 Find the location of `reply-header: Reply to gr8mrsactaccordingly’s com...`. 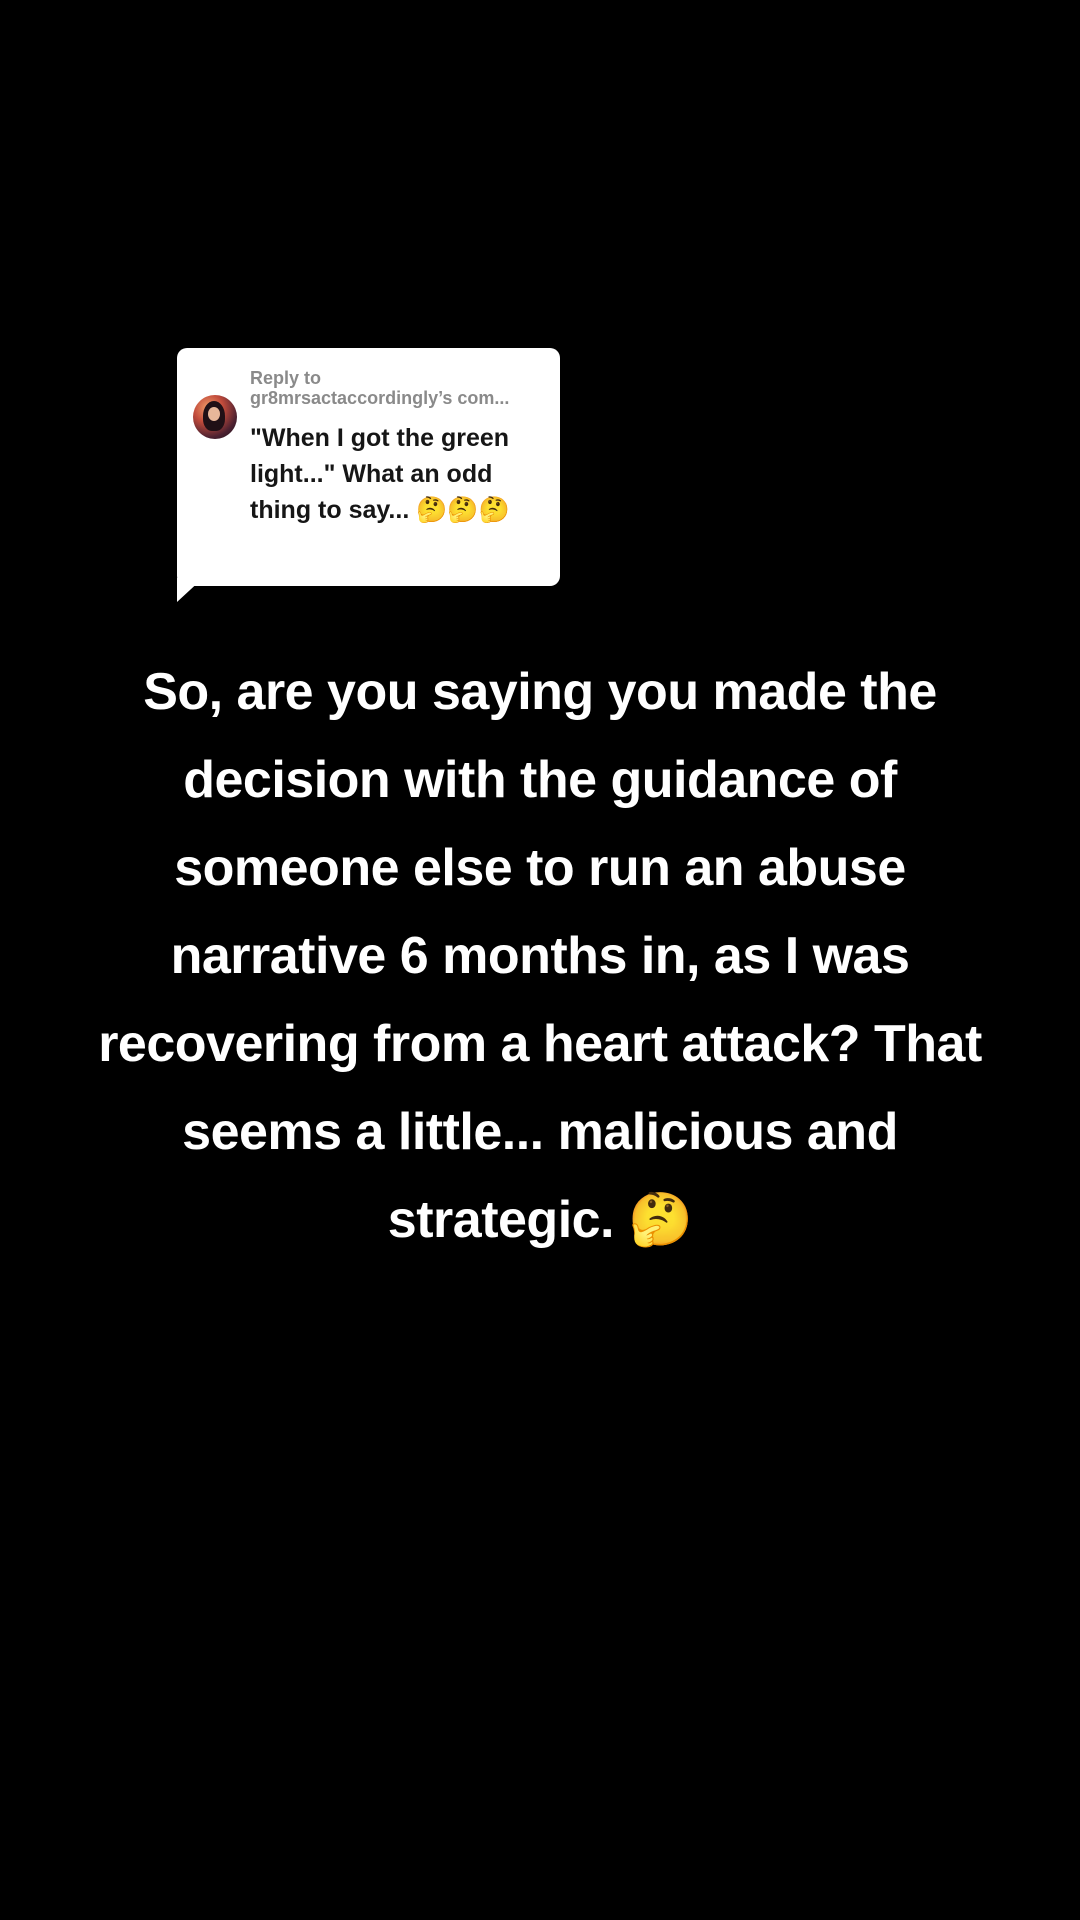

reply-header: Reply to gr8mrsactaccordingly’s com... is located at coordinates (400, 388).